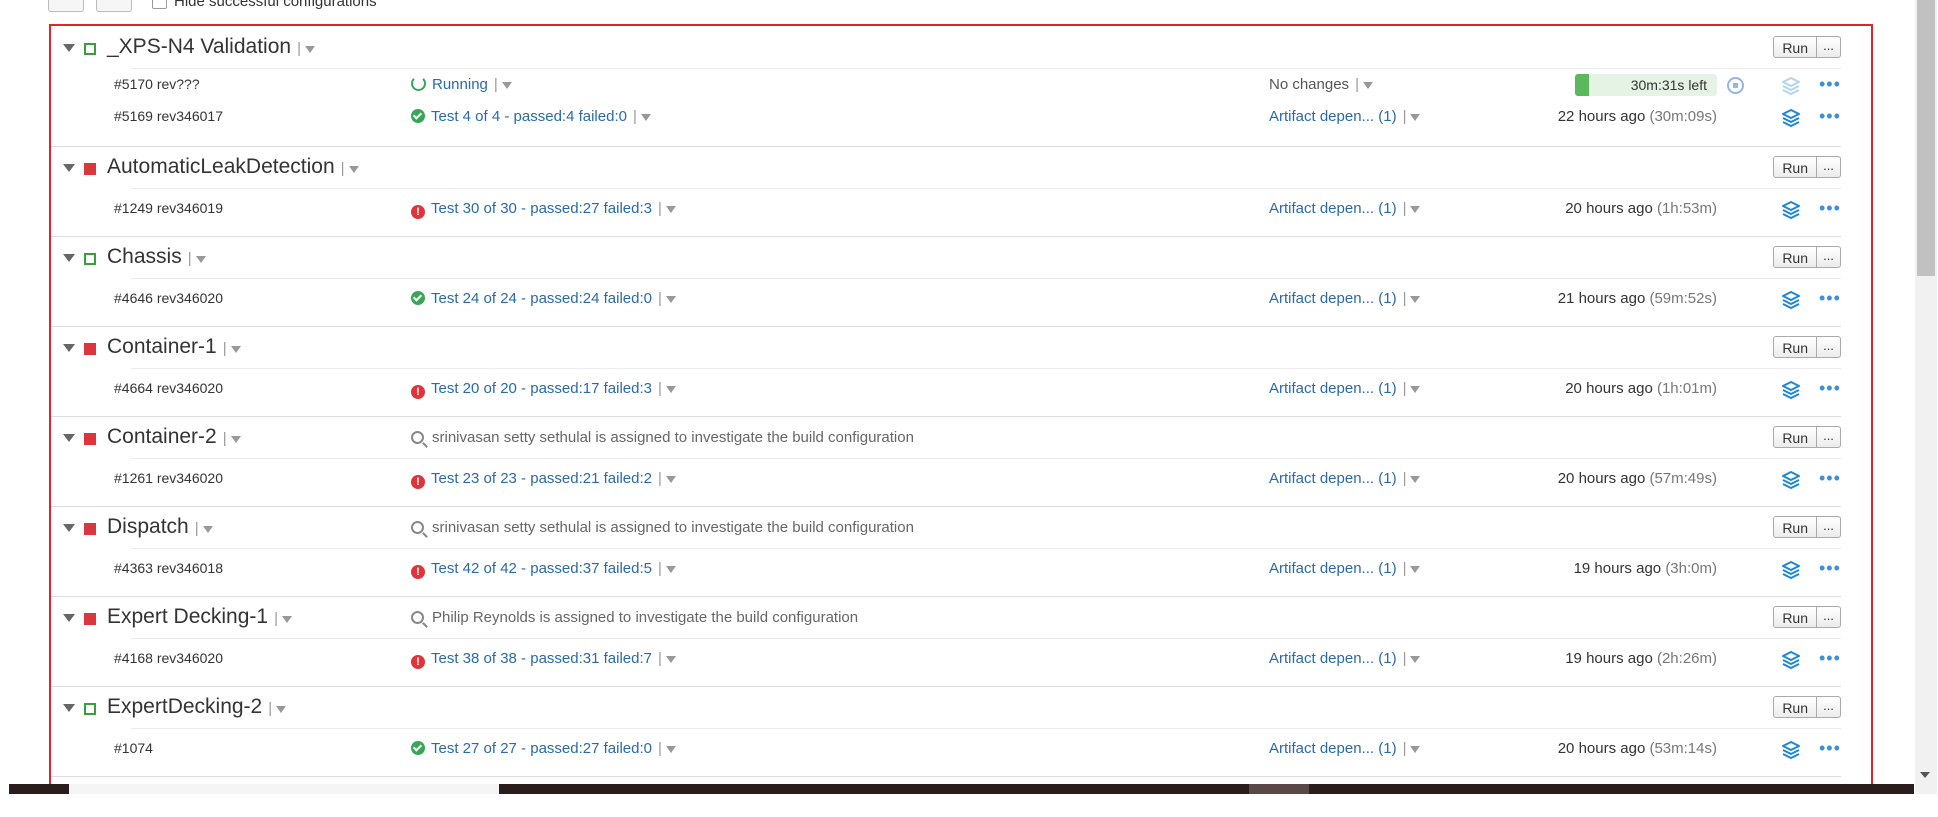 Image resolution: width=1938 pixels, height=817 pixels. I want to click on build-status: ! Test 30 of 30 - passed:27 failed:3 |, so click(543, 209).